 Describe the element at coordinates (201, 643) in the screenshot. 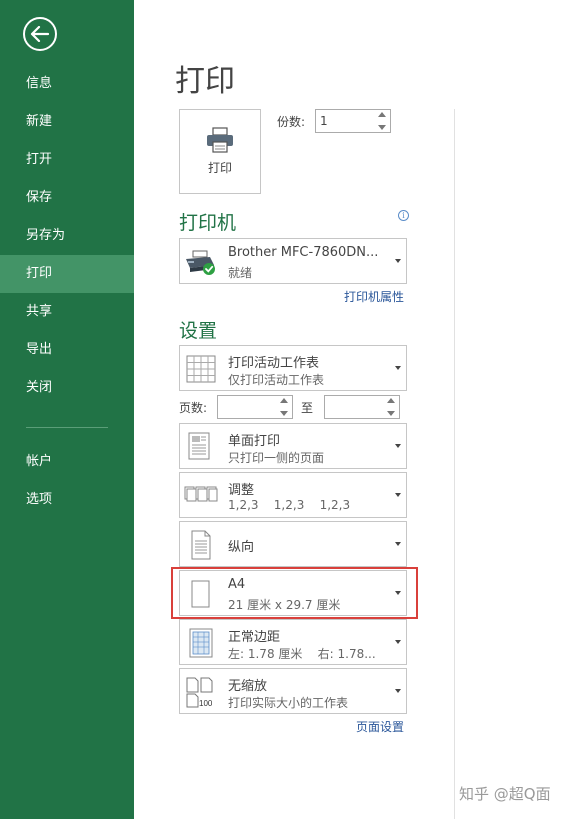

I see `margins-icon` at that location.